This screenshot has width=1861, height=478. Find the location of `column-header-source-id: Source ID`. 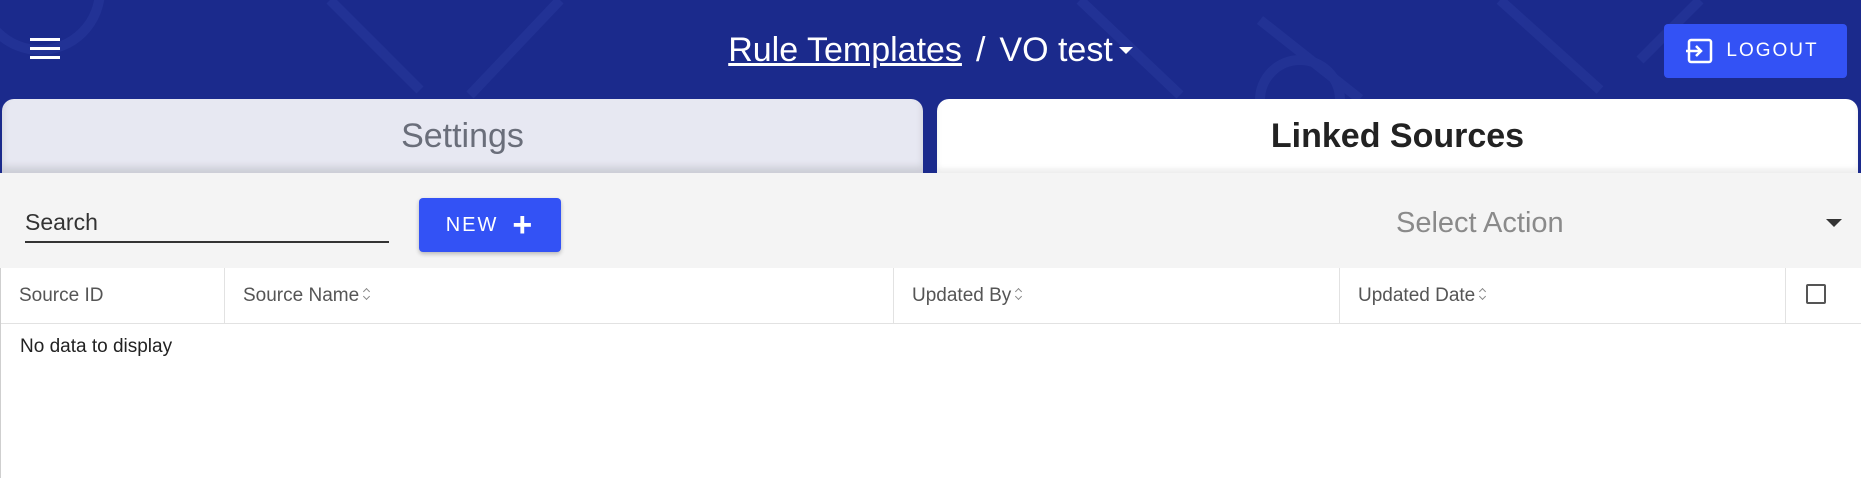

column-header-source-id: Source ID is located at coordinates (113, 295).